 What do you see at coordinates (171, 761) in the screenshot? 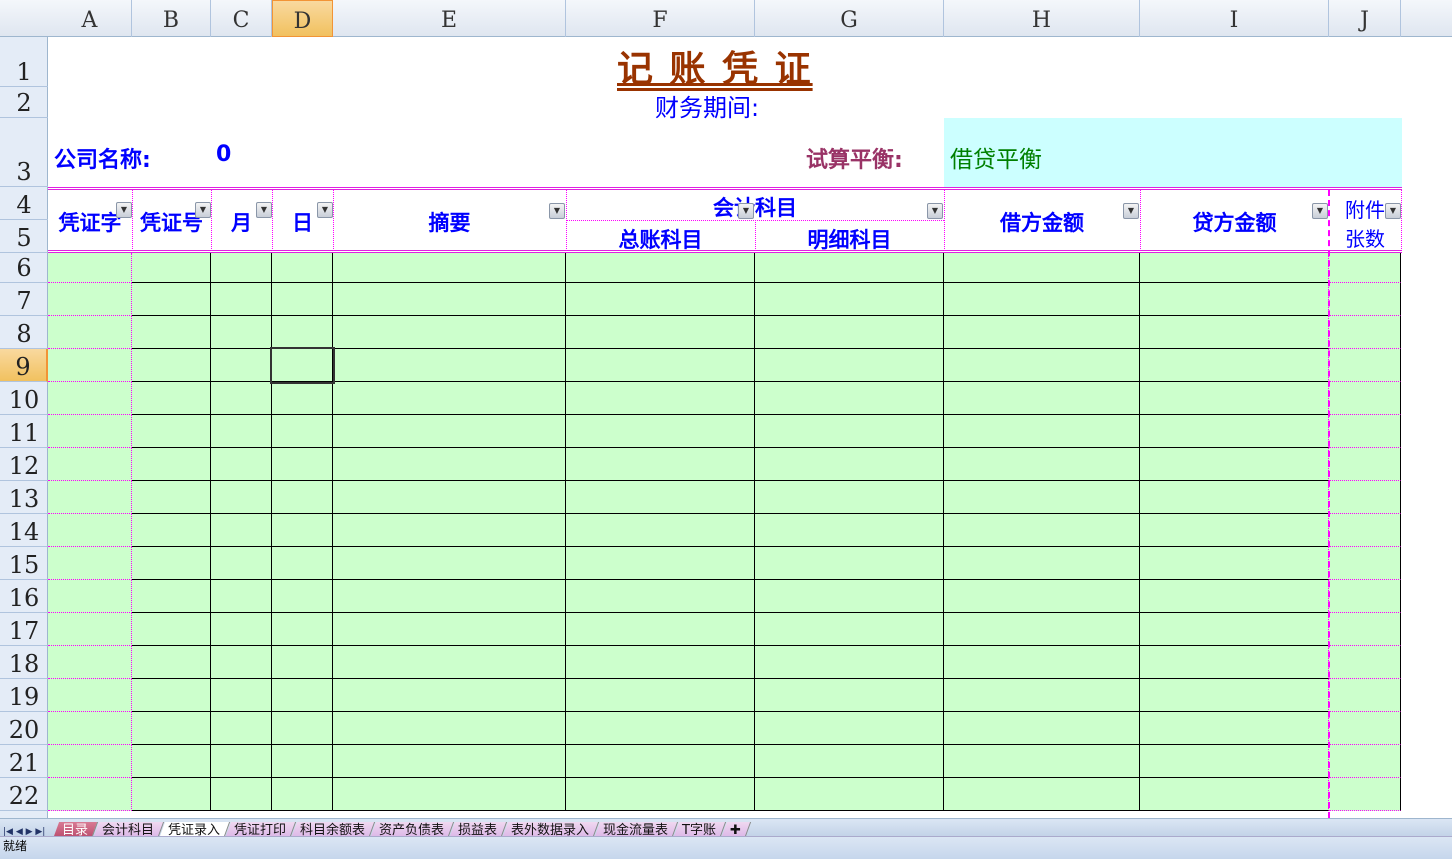
I see `cell-B21` at bounding box center [171, 761].